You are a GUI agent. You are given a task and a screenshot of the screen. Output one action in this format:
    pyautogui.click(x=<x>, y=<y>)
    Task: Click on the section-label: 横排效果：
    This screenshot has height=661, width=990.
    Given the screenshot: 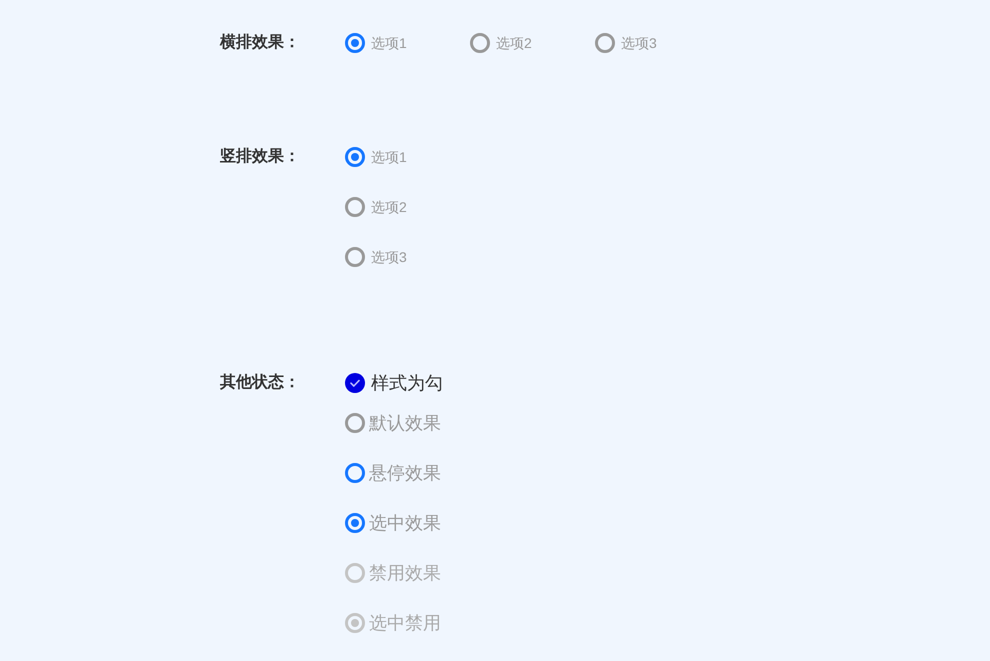 What is the action you would take?
    pyautogui.click(x=260, y=43)
    